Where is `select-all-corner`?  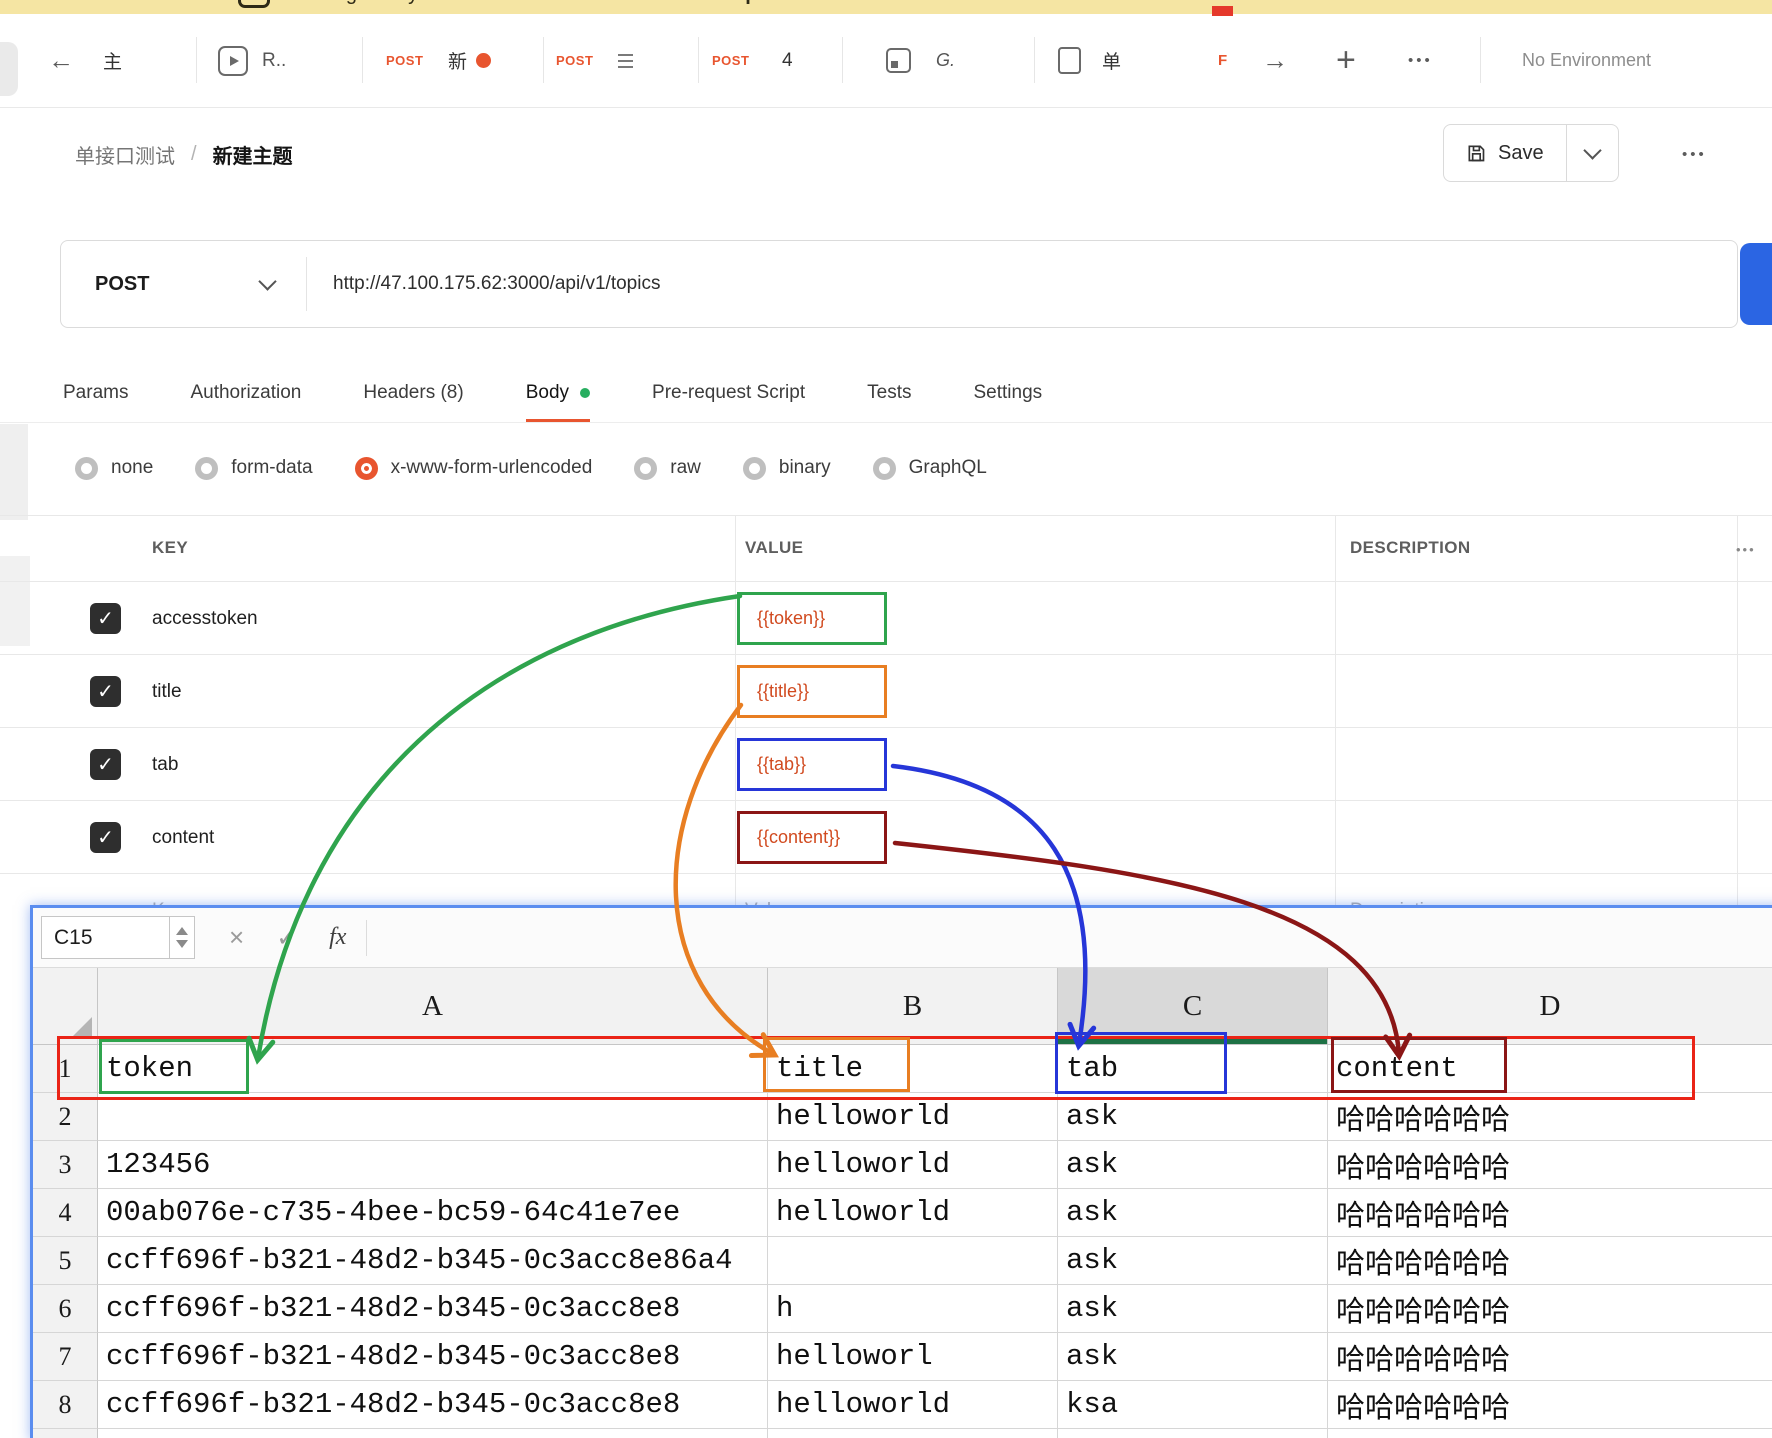 select-all-corner is located at coordinates (65, 1006).